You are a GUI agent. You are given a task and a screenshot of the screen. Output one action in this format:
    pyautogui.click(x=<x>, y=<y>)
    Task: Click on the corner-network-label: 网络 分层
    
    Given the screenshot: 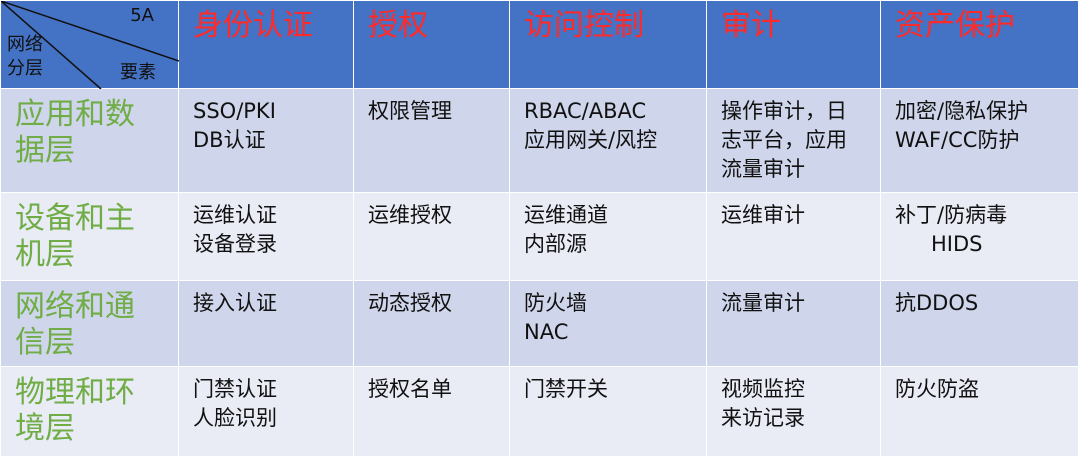 What is the action you would take?
    pyautogui.click(x=25, y=56)
    